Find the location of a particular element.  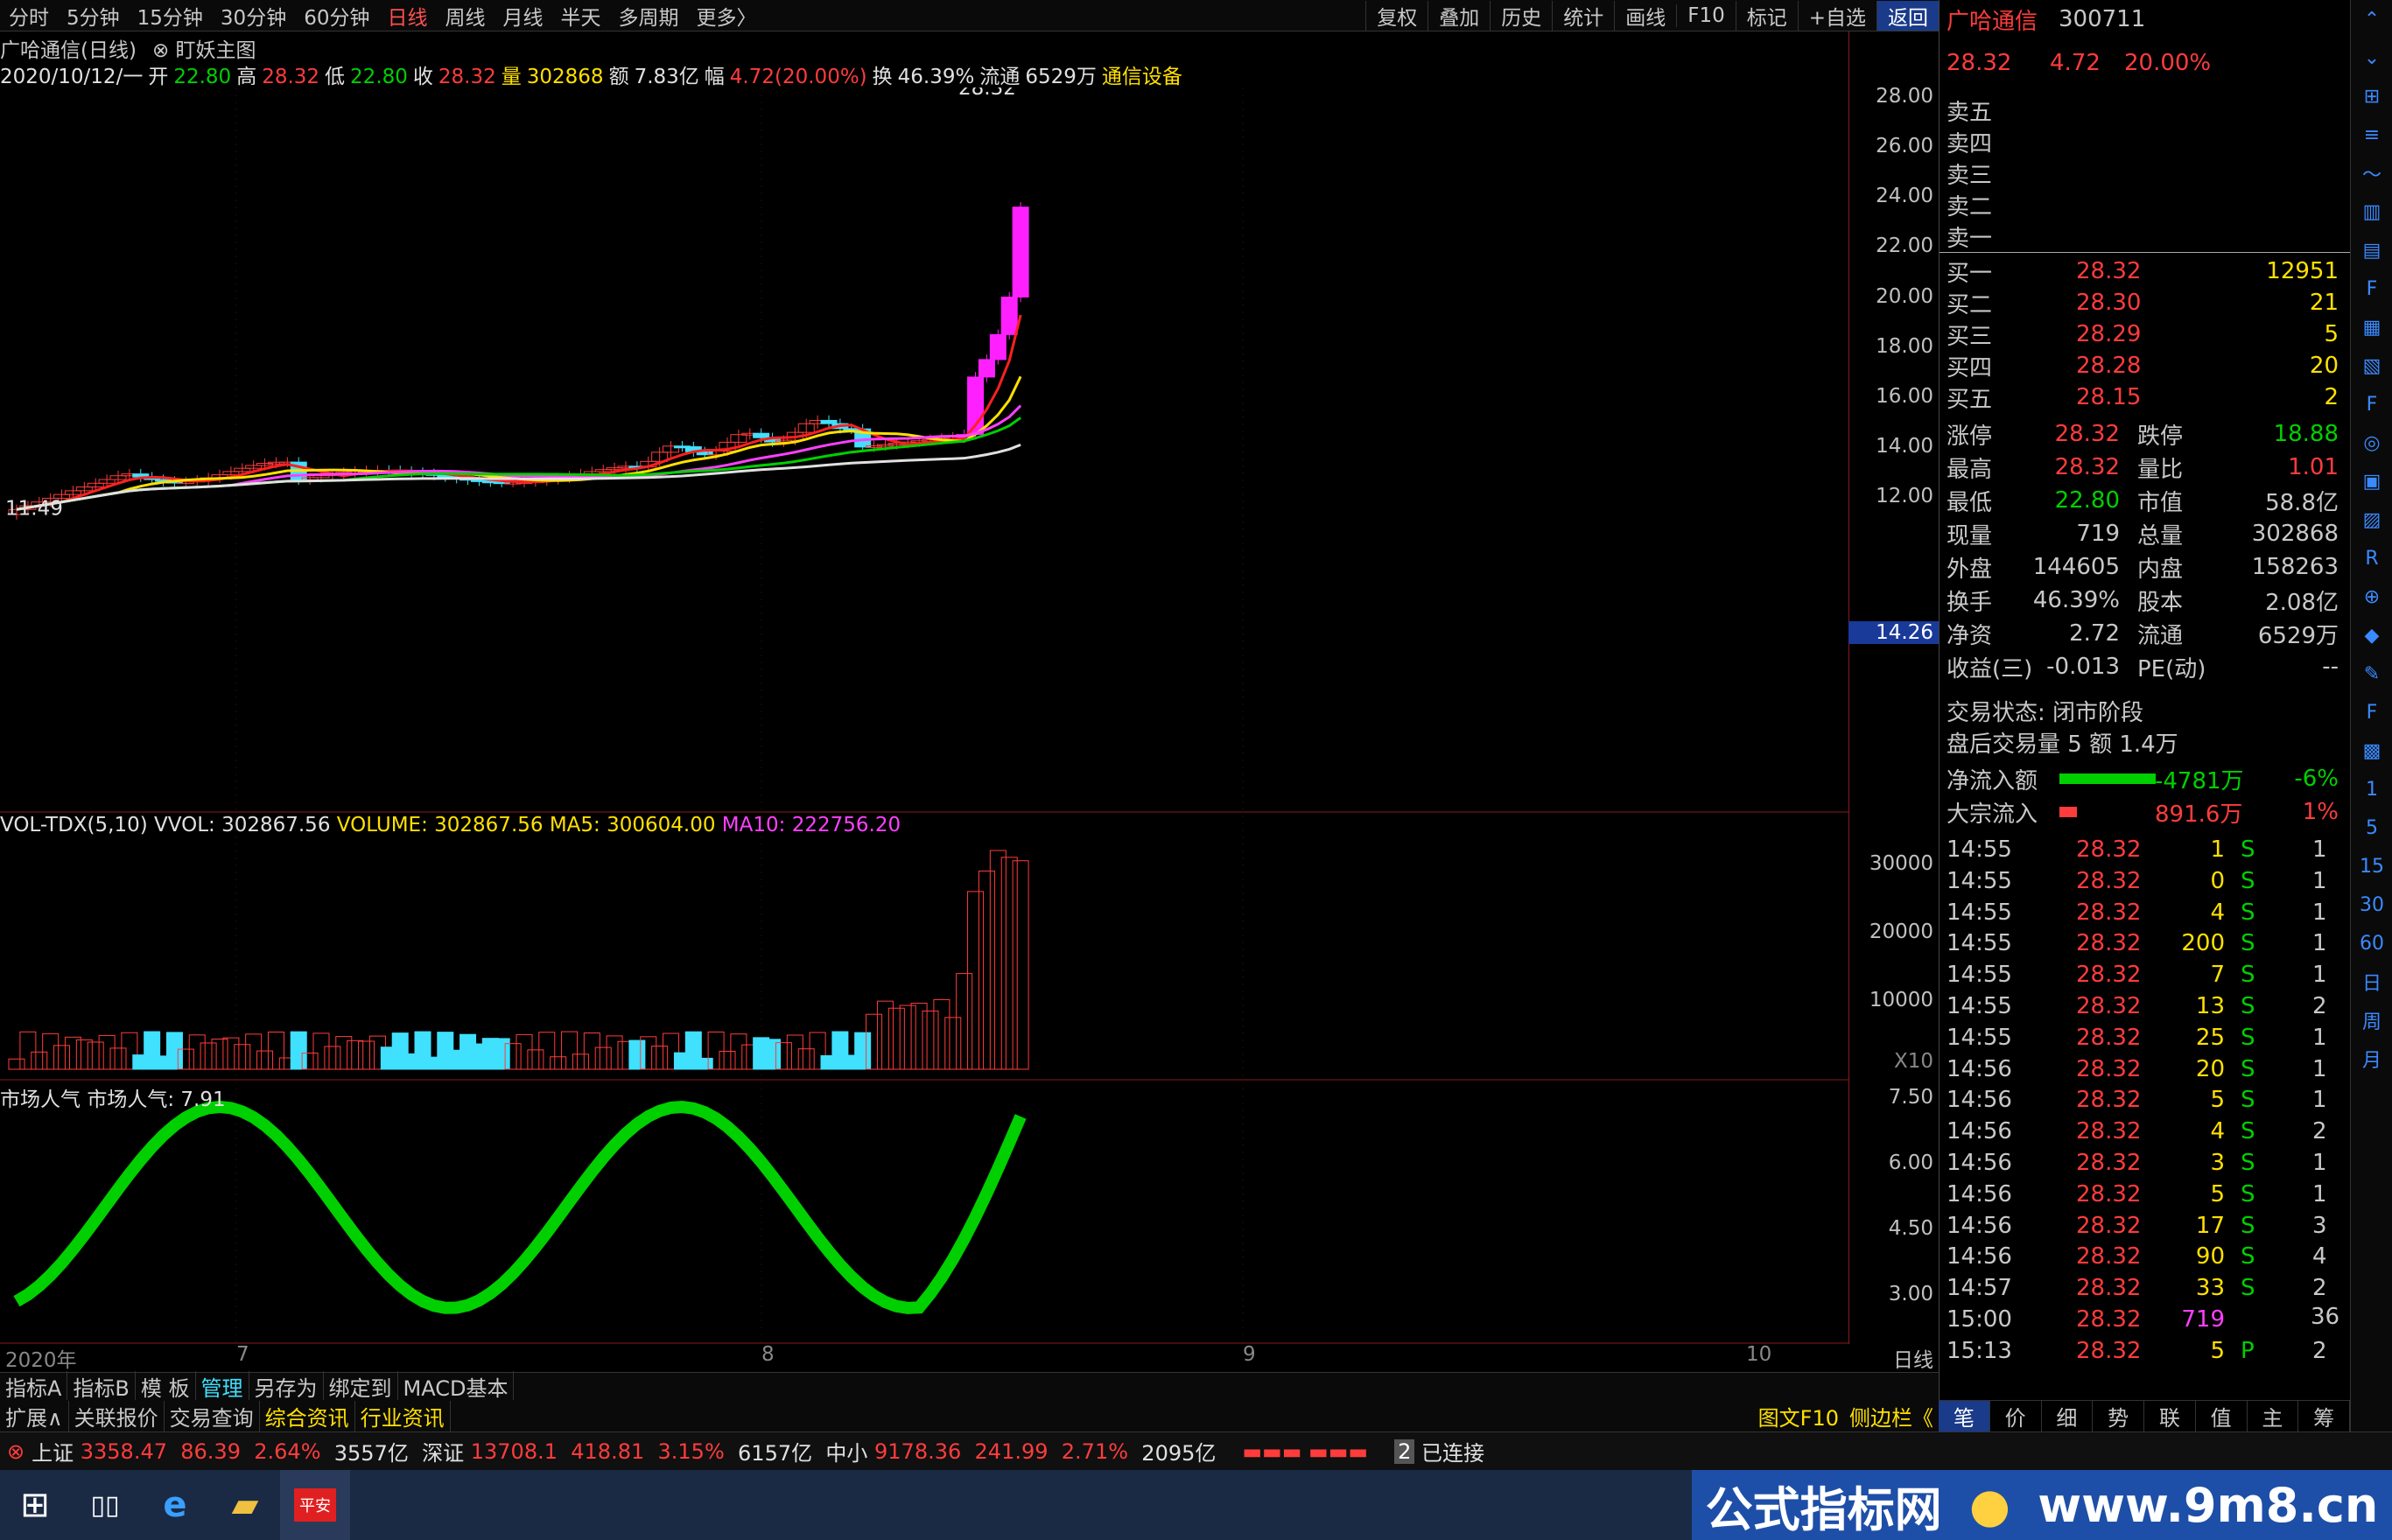

panel-tab-5: 值 is located at coordinates (2222, 1416).